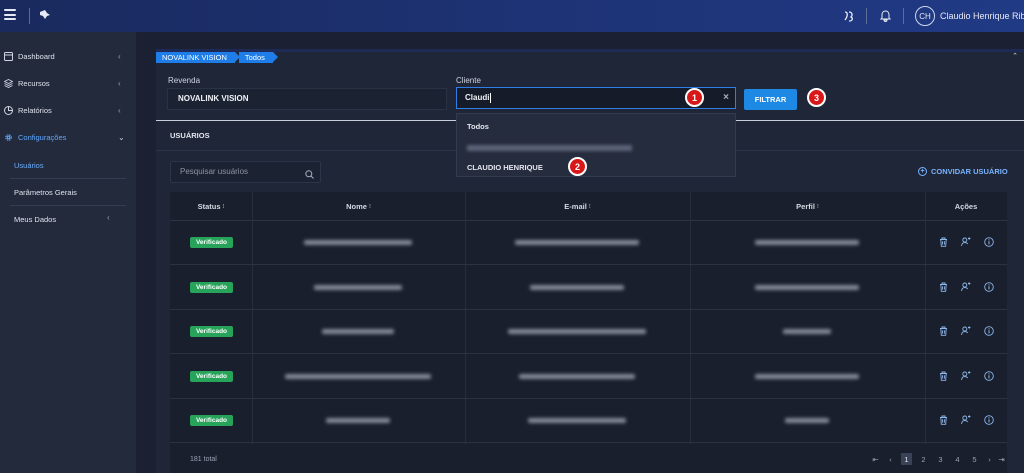 The height and width of the screenshot is (473, 1024). I want to click on brand-mark-icon, so click(849, 16).